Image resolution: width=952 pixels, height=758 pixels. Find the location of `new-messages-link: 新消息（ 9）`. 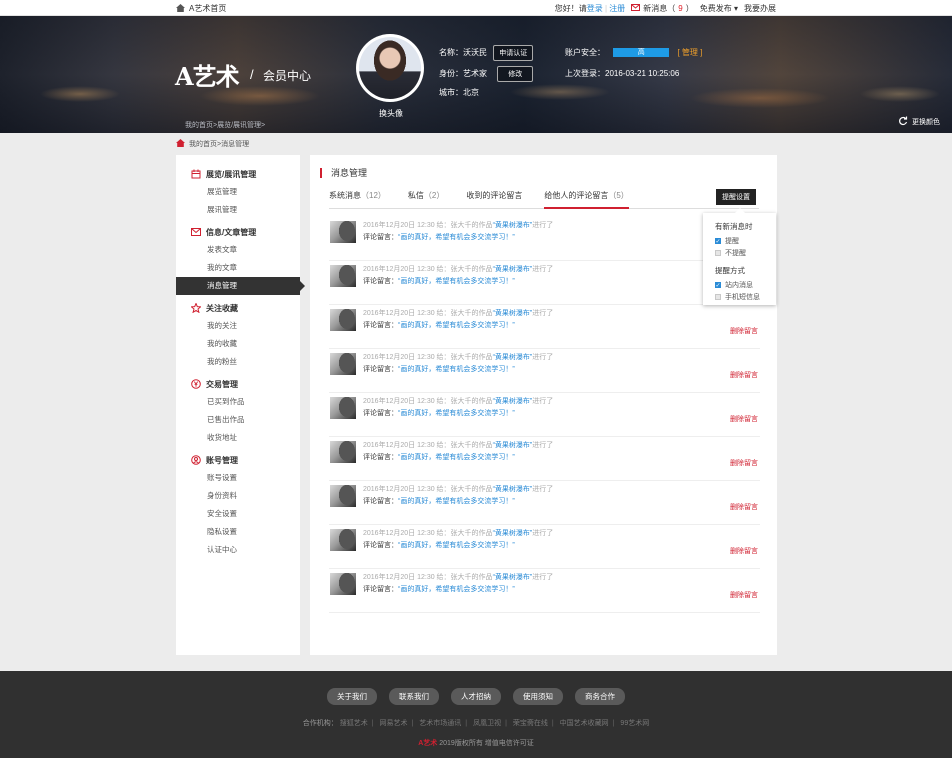

new-messages-link: 新消息（ 9） is located at coordinates (662, 8).